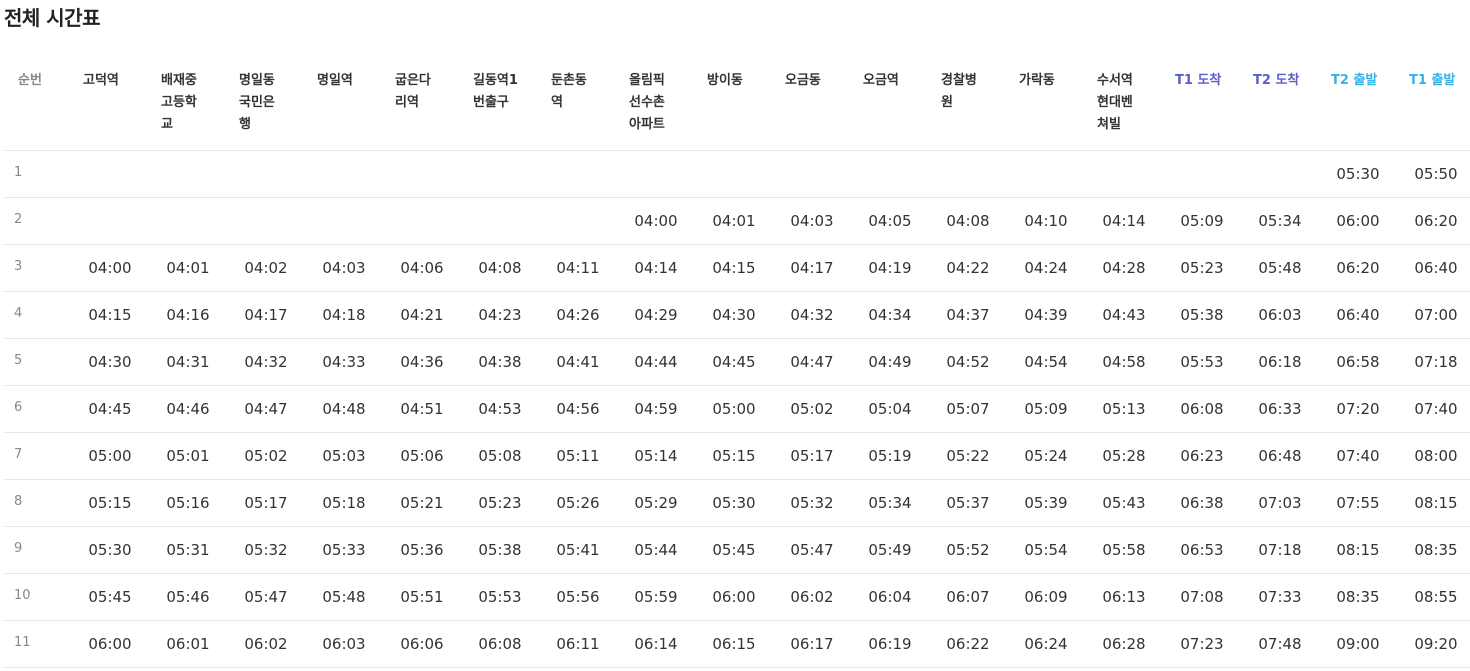 The image size is (1470, 671). Describe the element at coordinates (1037, 80) in the screenshot. I see `header-stop-label: 가락동` at that location.